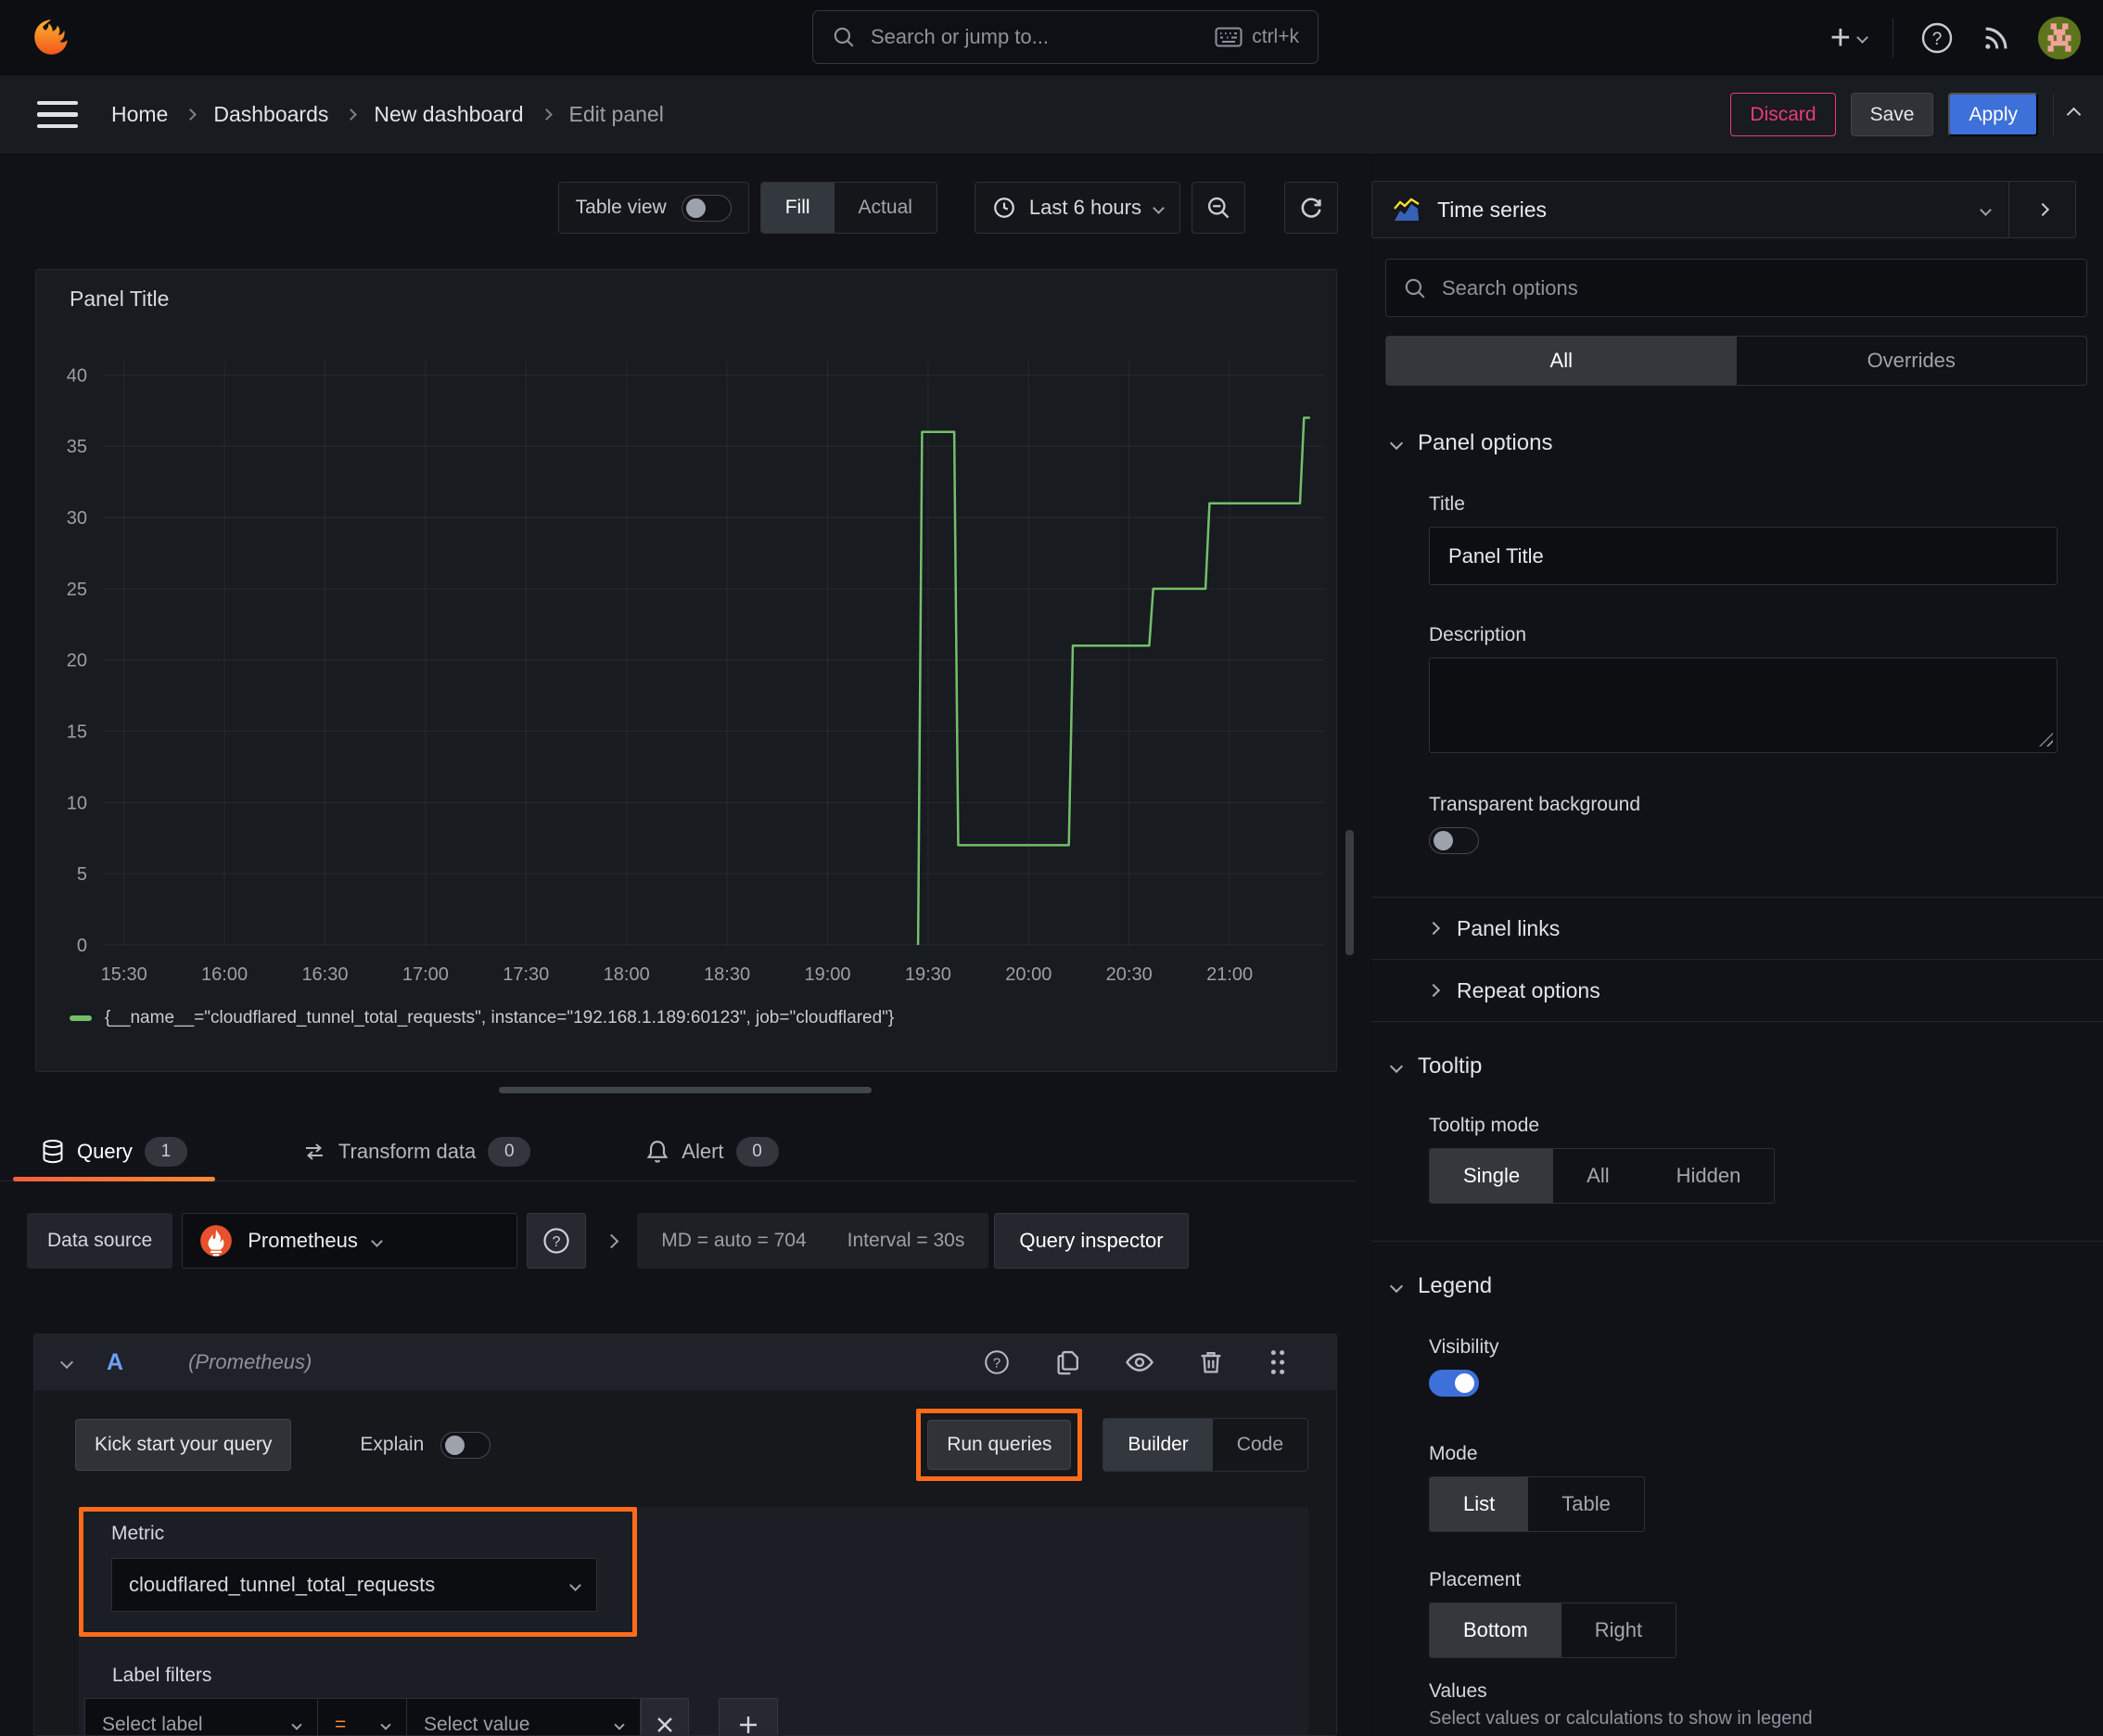 The width and height of the screenshot is (2103, 1736). I want to click on tab-all: All, so click(1561, 361).